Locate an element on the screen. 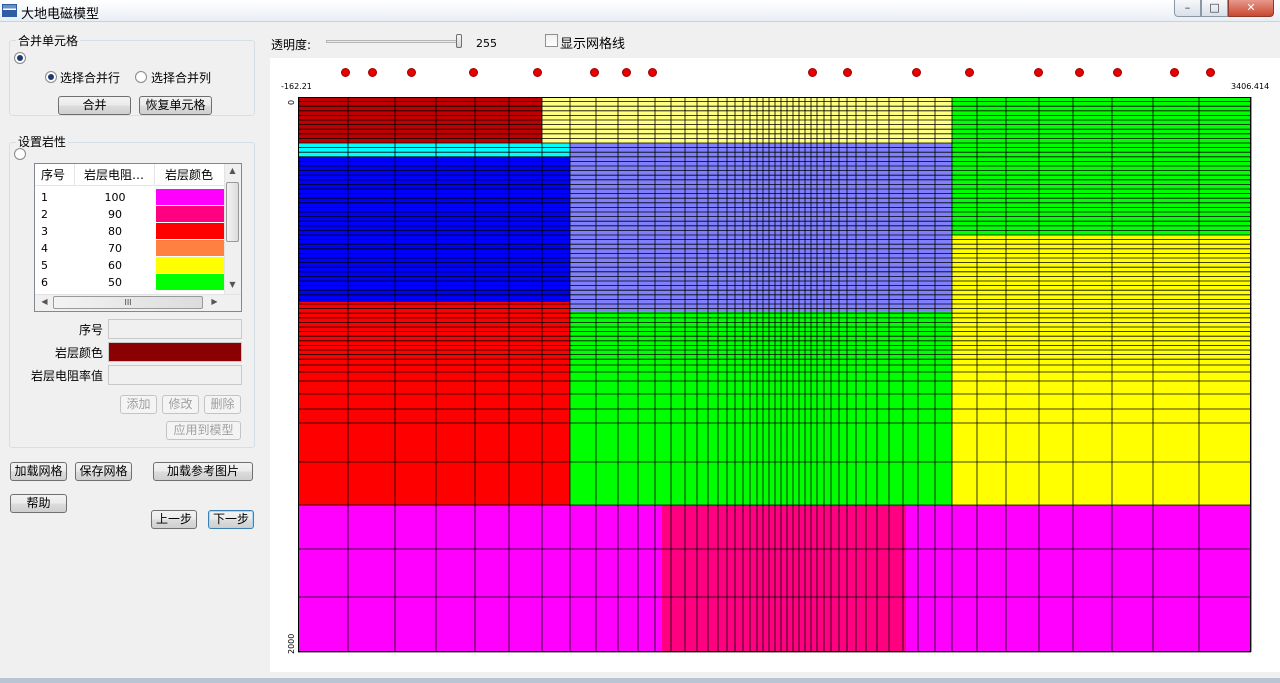 This screenshot has width=1280, height=683. close-button: ✕ is located at coordinates (1251, 8).